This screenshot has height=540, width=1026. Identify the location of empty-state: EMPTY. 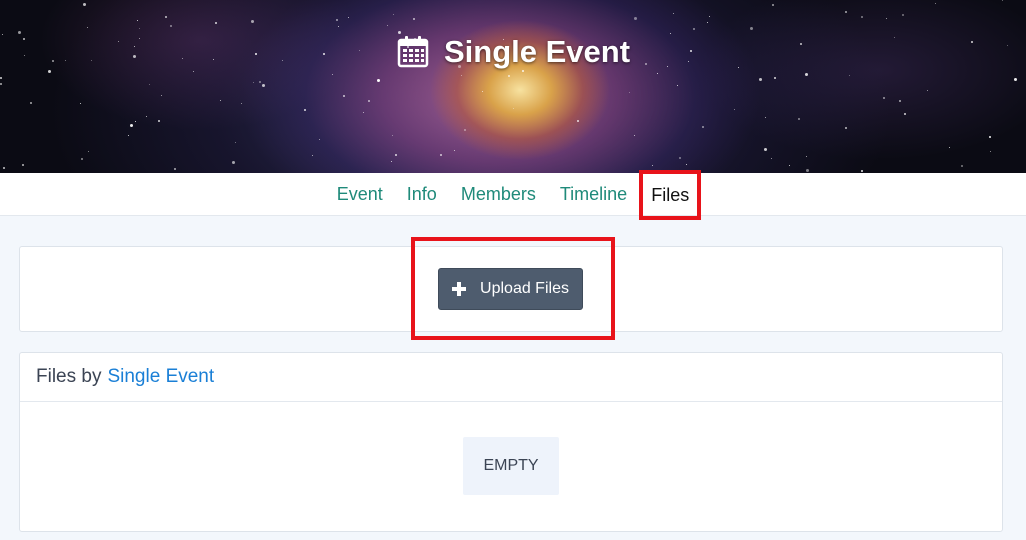
(511, 466).